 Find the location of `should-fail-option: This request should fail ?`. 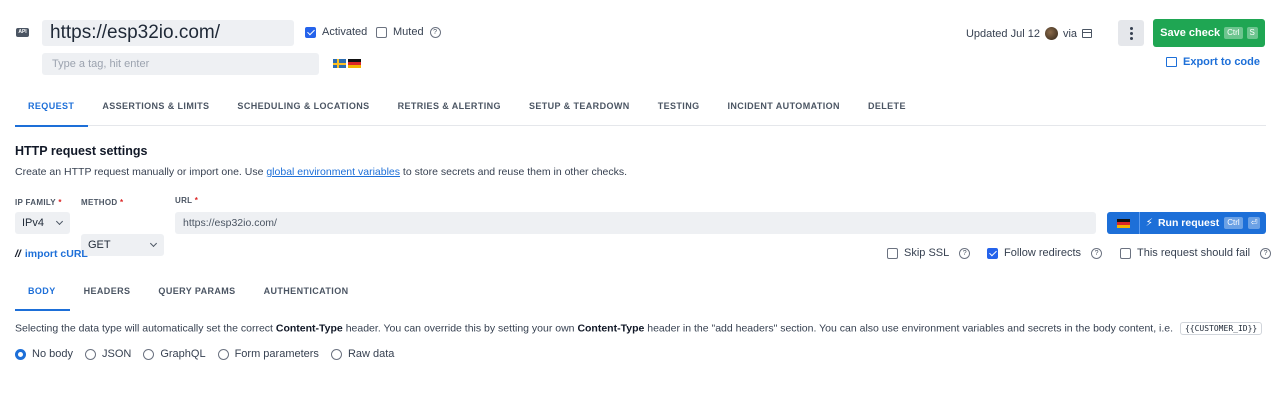

should-fail-option: This request should fail ? is located at coordinates (1196, 253).